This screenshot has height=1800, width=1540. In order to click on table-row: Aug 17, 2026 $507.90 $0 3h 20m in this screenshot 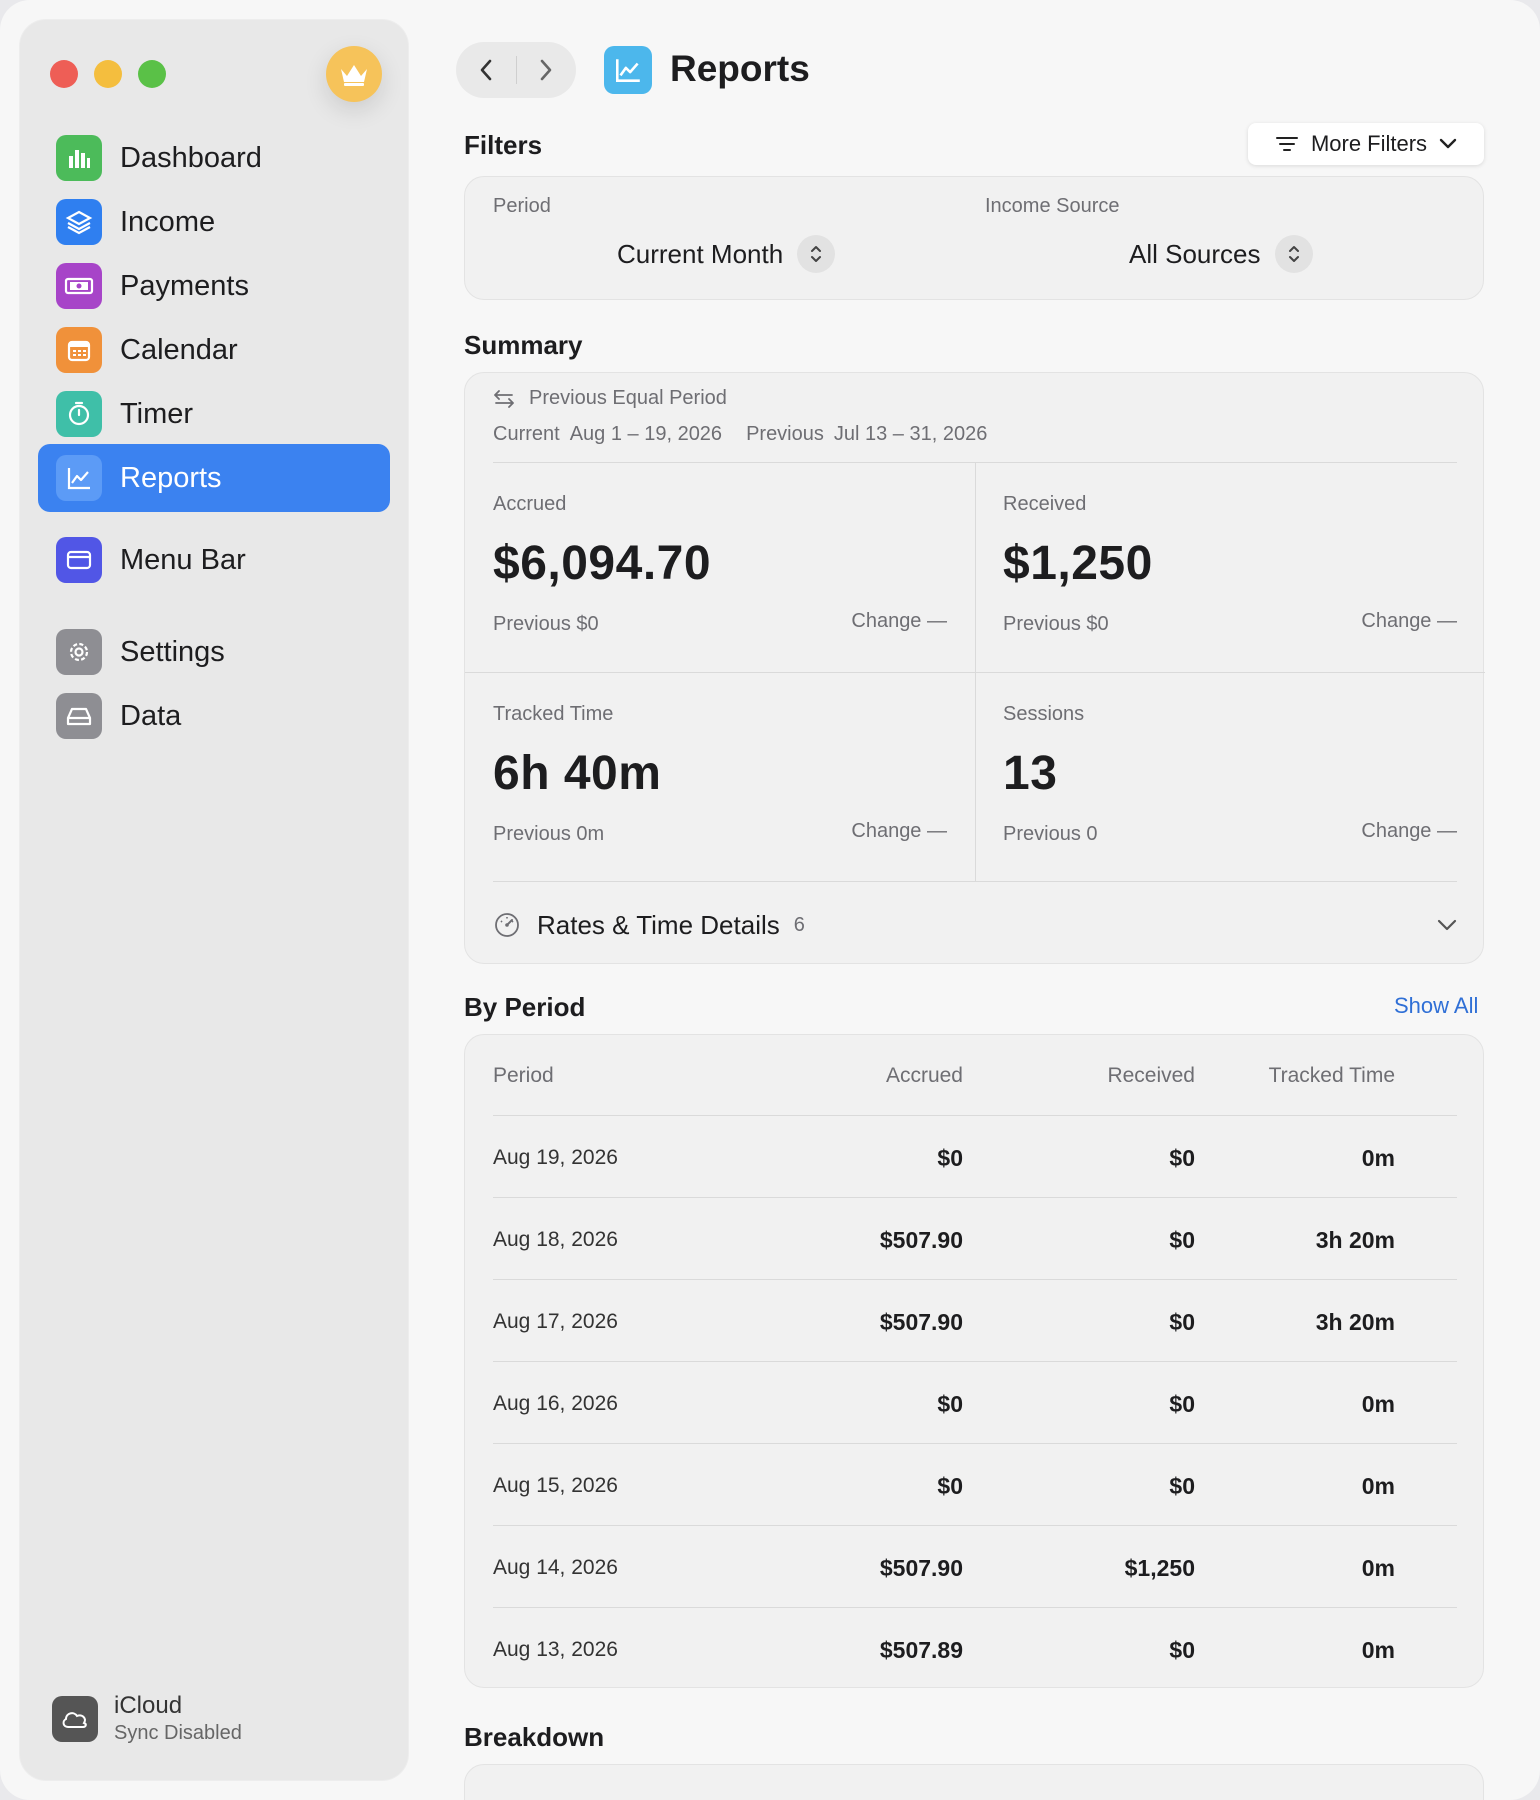, I will do `click(975, 1322)`.